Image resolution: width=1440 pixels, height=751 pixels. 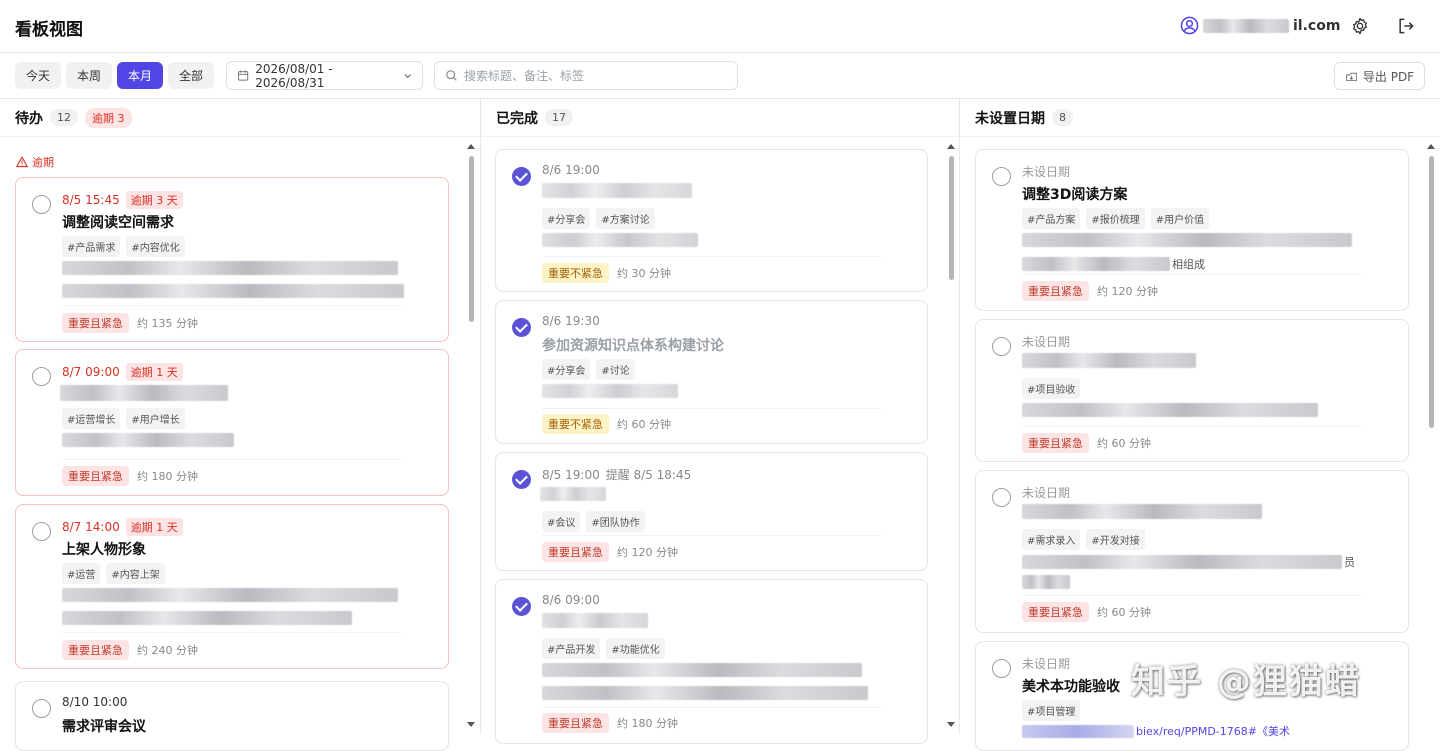 I want to click on card-notes: 相组成, so click(x=1187, y=252).